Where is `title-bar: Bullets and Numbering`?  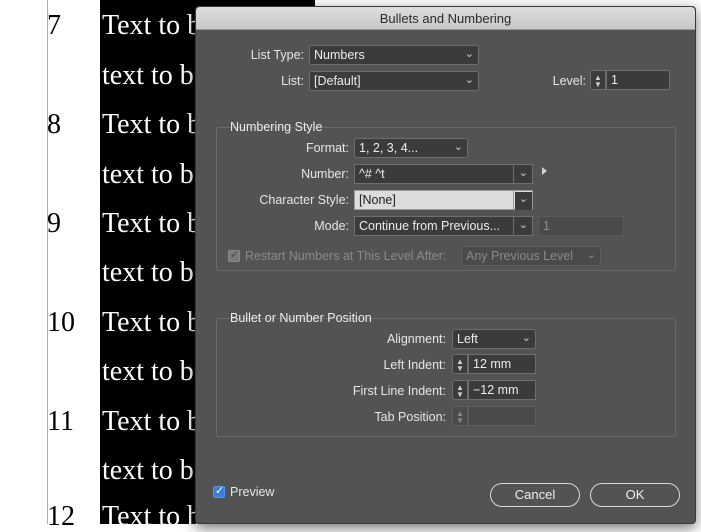
title-bar: Bullets and Numbering is located at coordinates (445, 18).